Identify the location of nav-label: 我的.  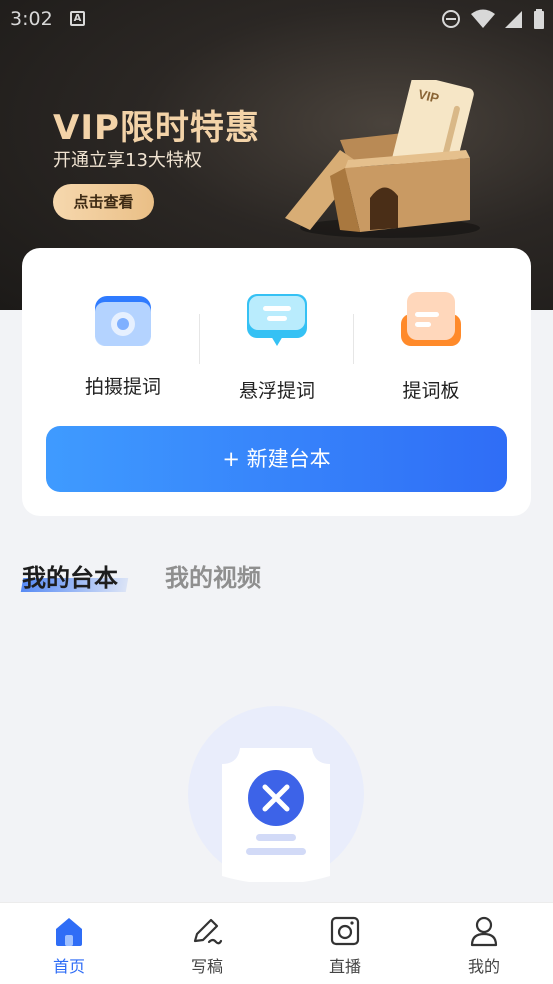
(483, 966).